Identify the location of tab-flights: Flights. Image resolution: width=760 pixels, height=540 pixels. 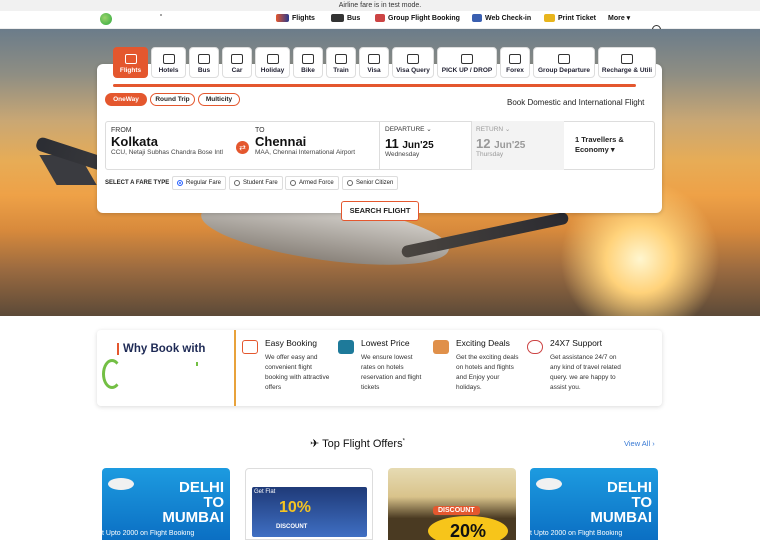
(130, 62).